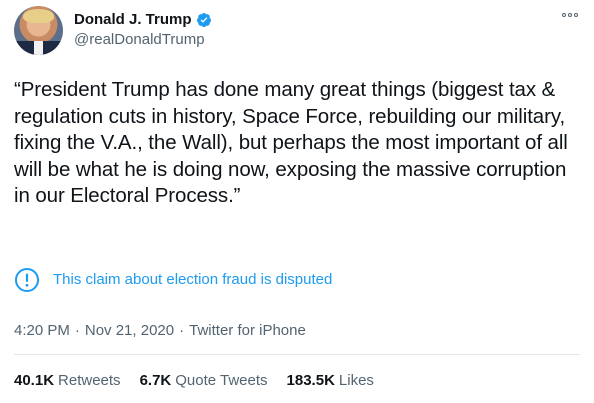 Image resolution: width=594 pixels, height=403 pixels. Describe the element at coordinates (247, 331) in the screenshot. I see `tweet-source: Twitter for iPhone` at that location.